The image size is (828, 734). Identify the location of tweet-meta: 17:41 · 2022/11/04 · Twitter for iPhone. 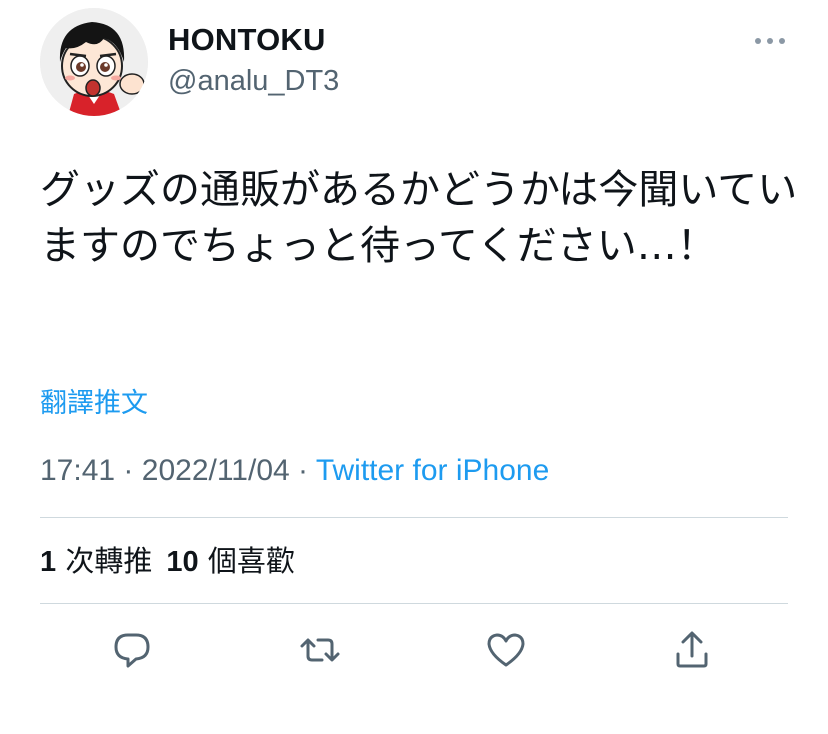
(294, 471).